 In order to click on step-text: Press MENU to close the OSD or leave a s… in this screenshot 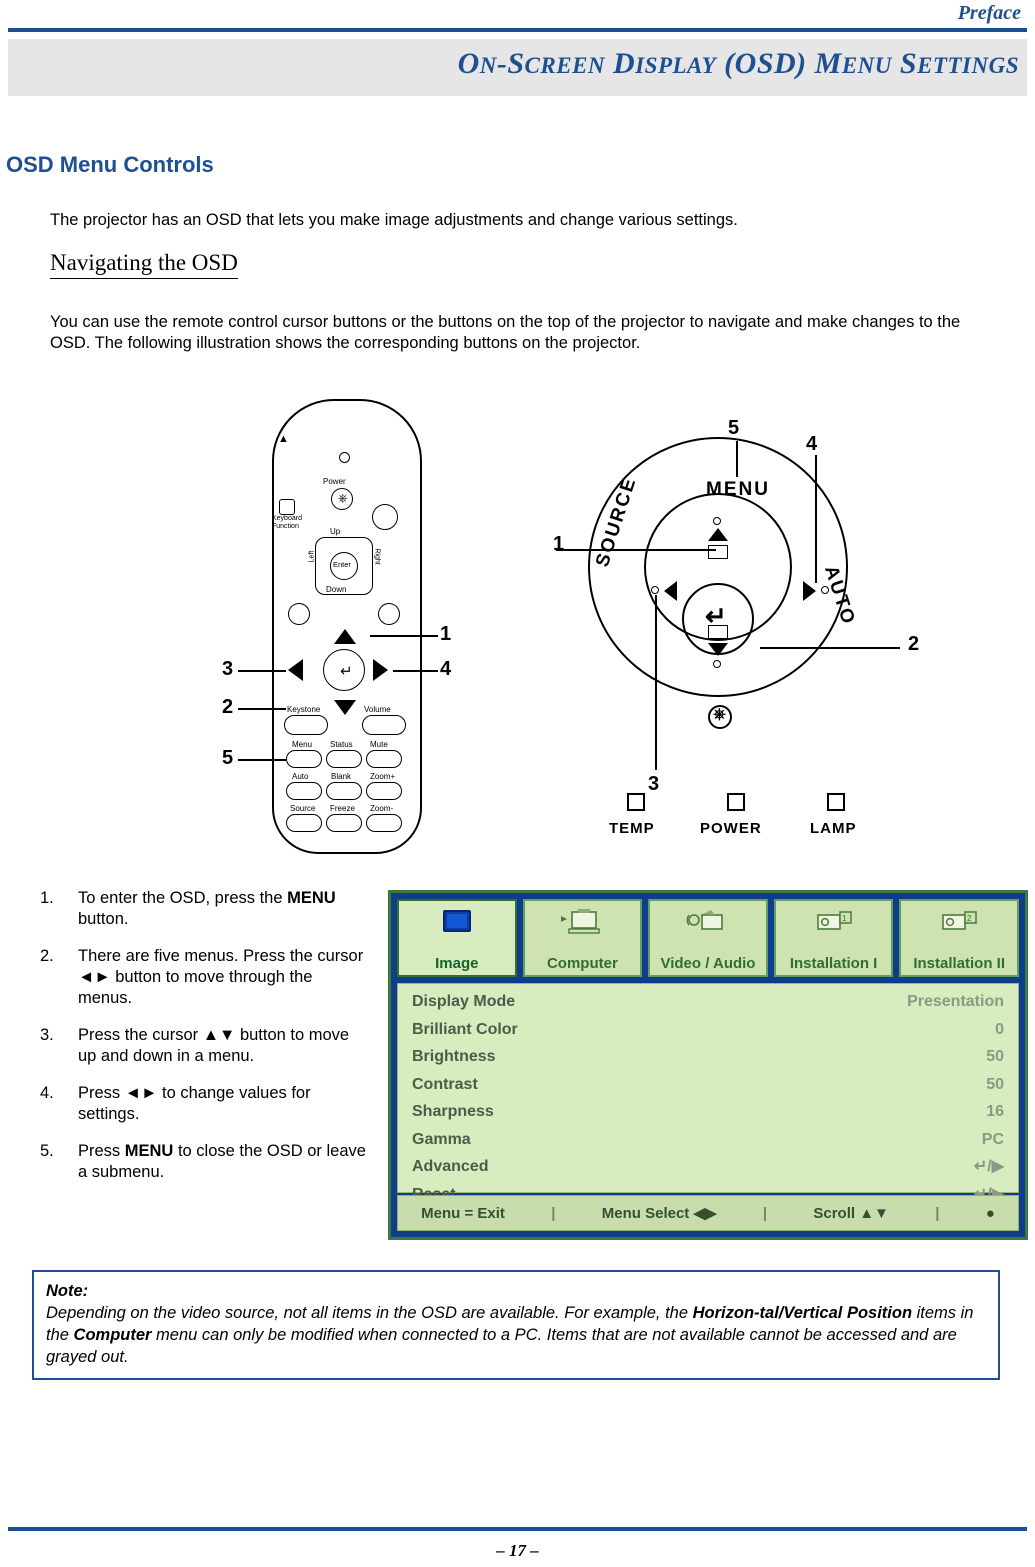, I will do `click(222, 1161)`.